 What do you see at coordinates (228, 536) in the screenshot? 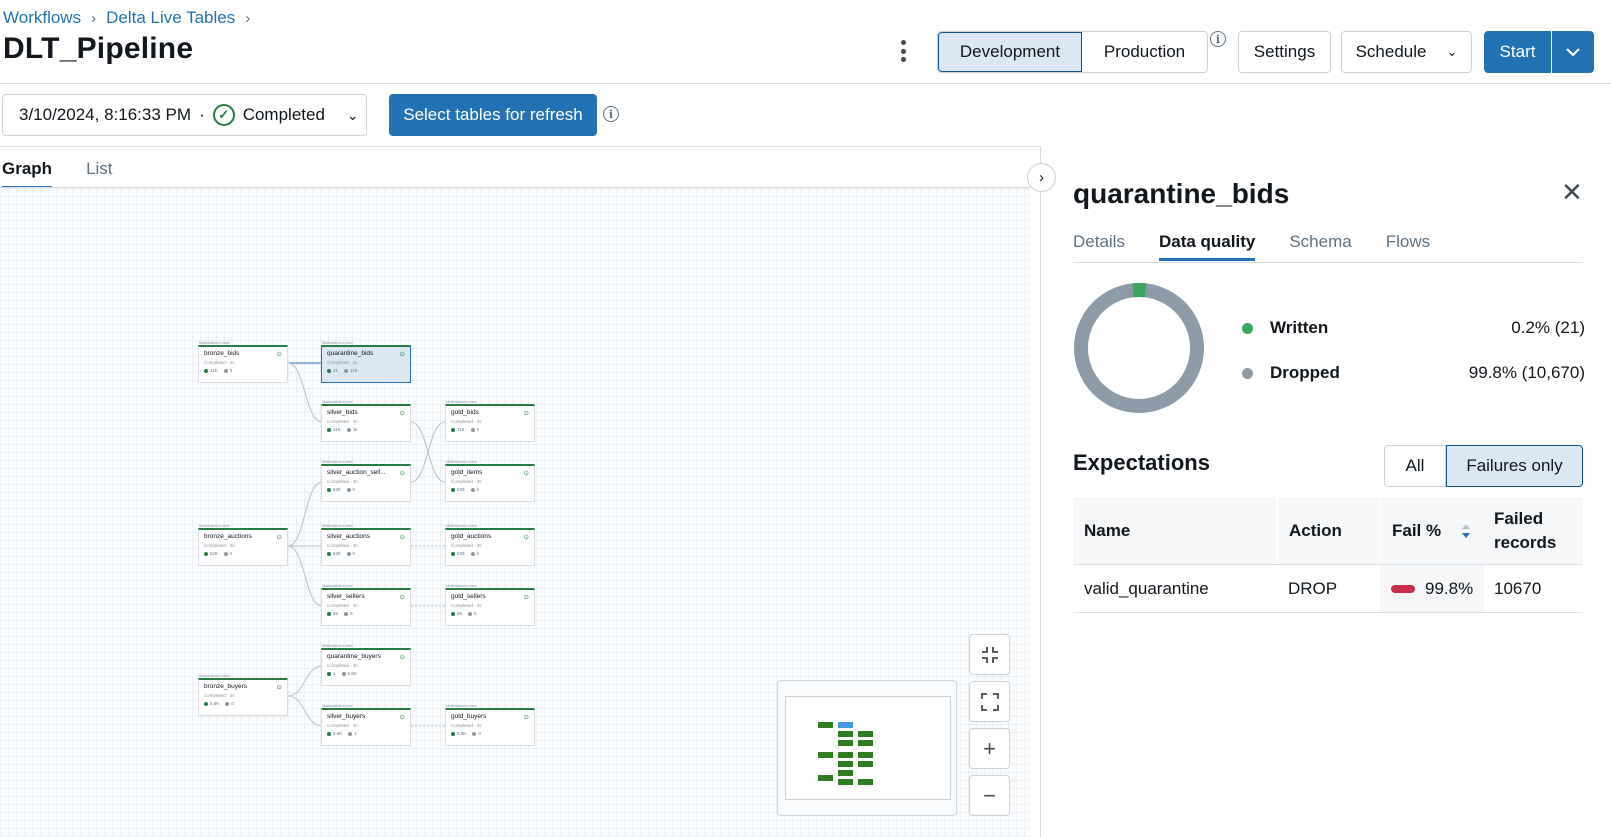
I see `node-name: bronze_auctions` at bounding box center [228, 536].